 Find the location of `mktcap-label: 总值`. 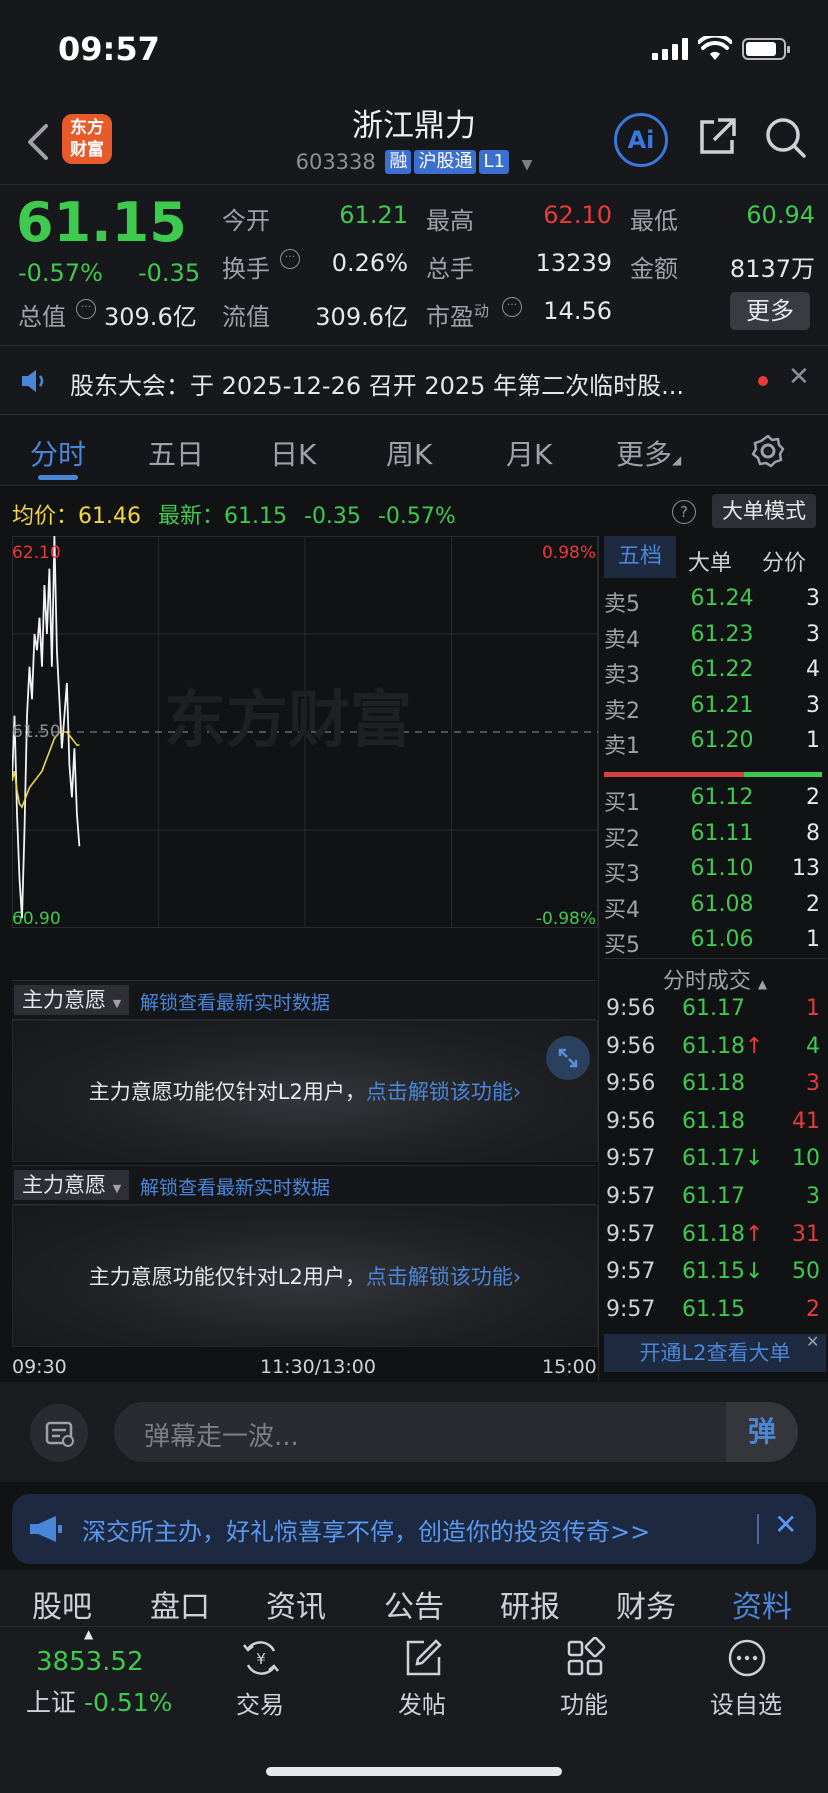

mktcap-label: 总值 is located at coordinates (42, 317).